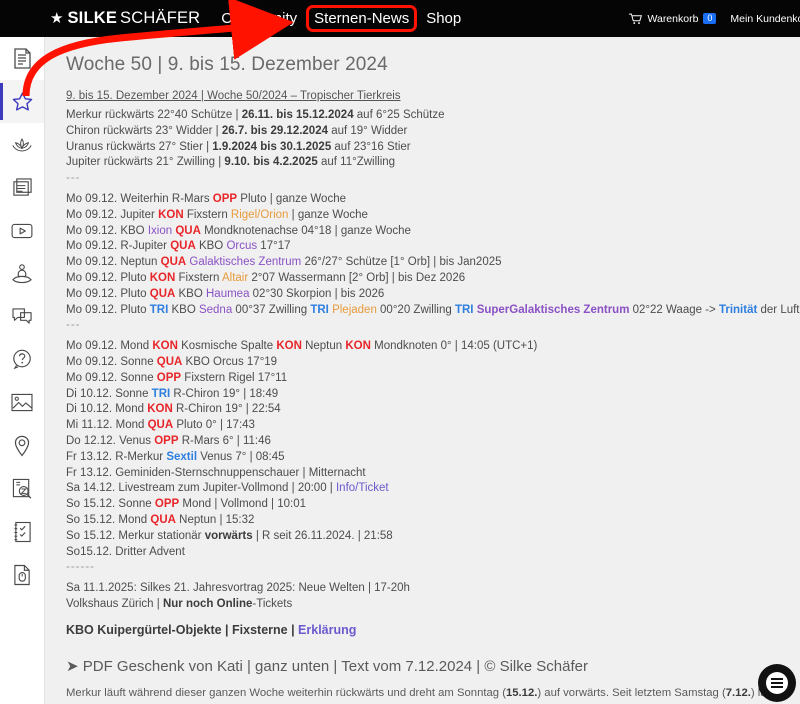 The image size is (800, 704). I want to click on sidebar-item-checklist, so click(22, 531).